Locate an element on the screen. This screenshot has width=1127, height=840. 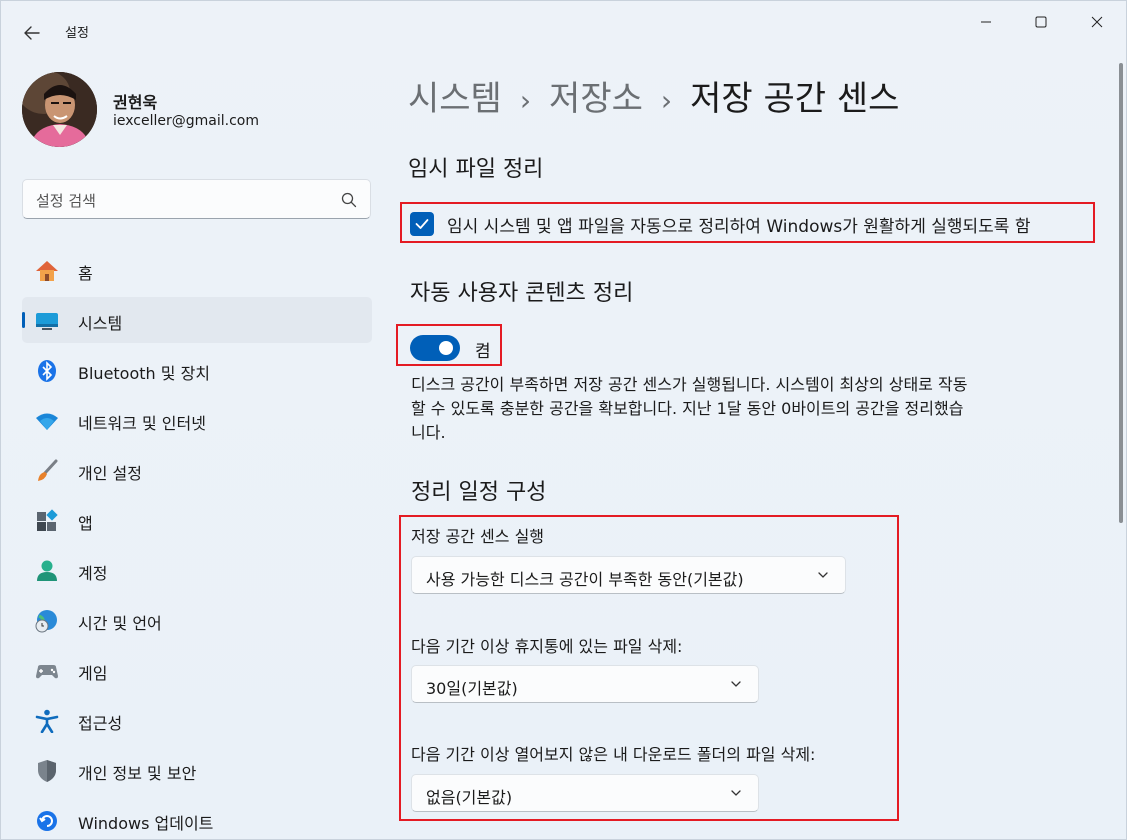
checkmark-icon is located at coordinates (422, 224).